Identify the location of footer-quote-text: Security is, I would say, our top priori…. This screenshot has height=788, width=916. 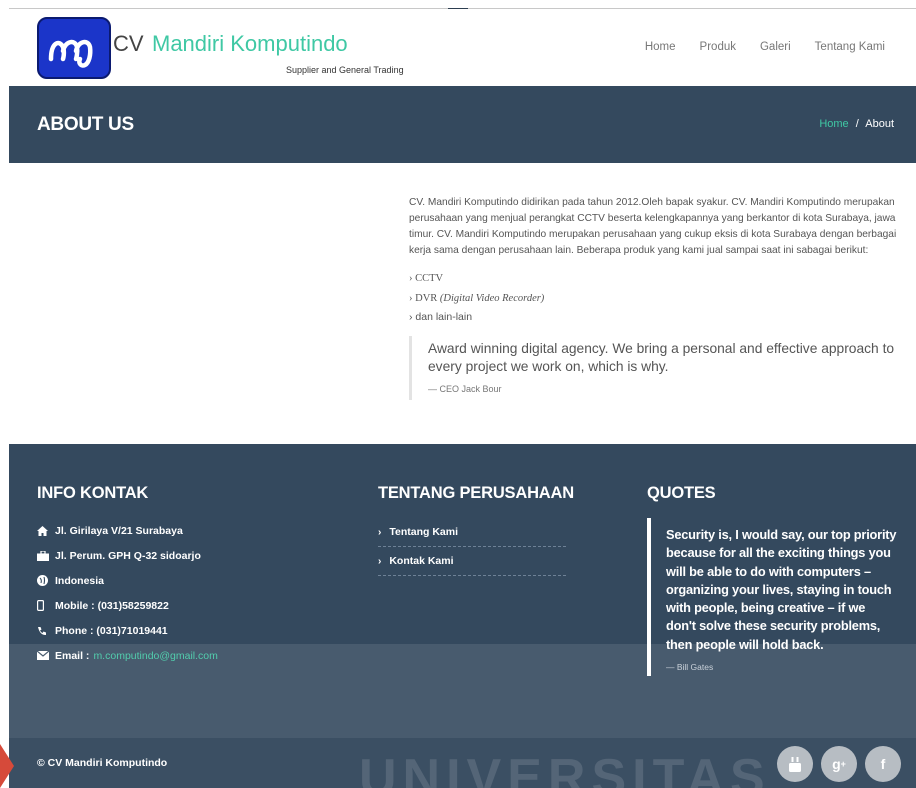
(781, 589).